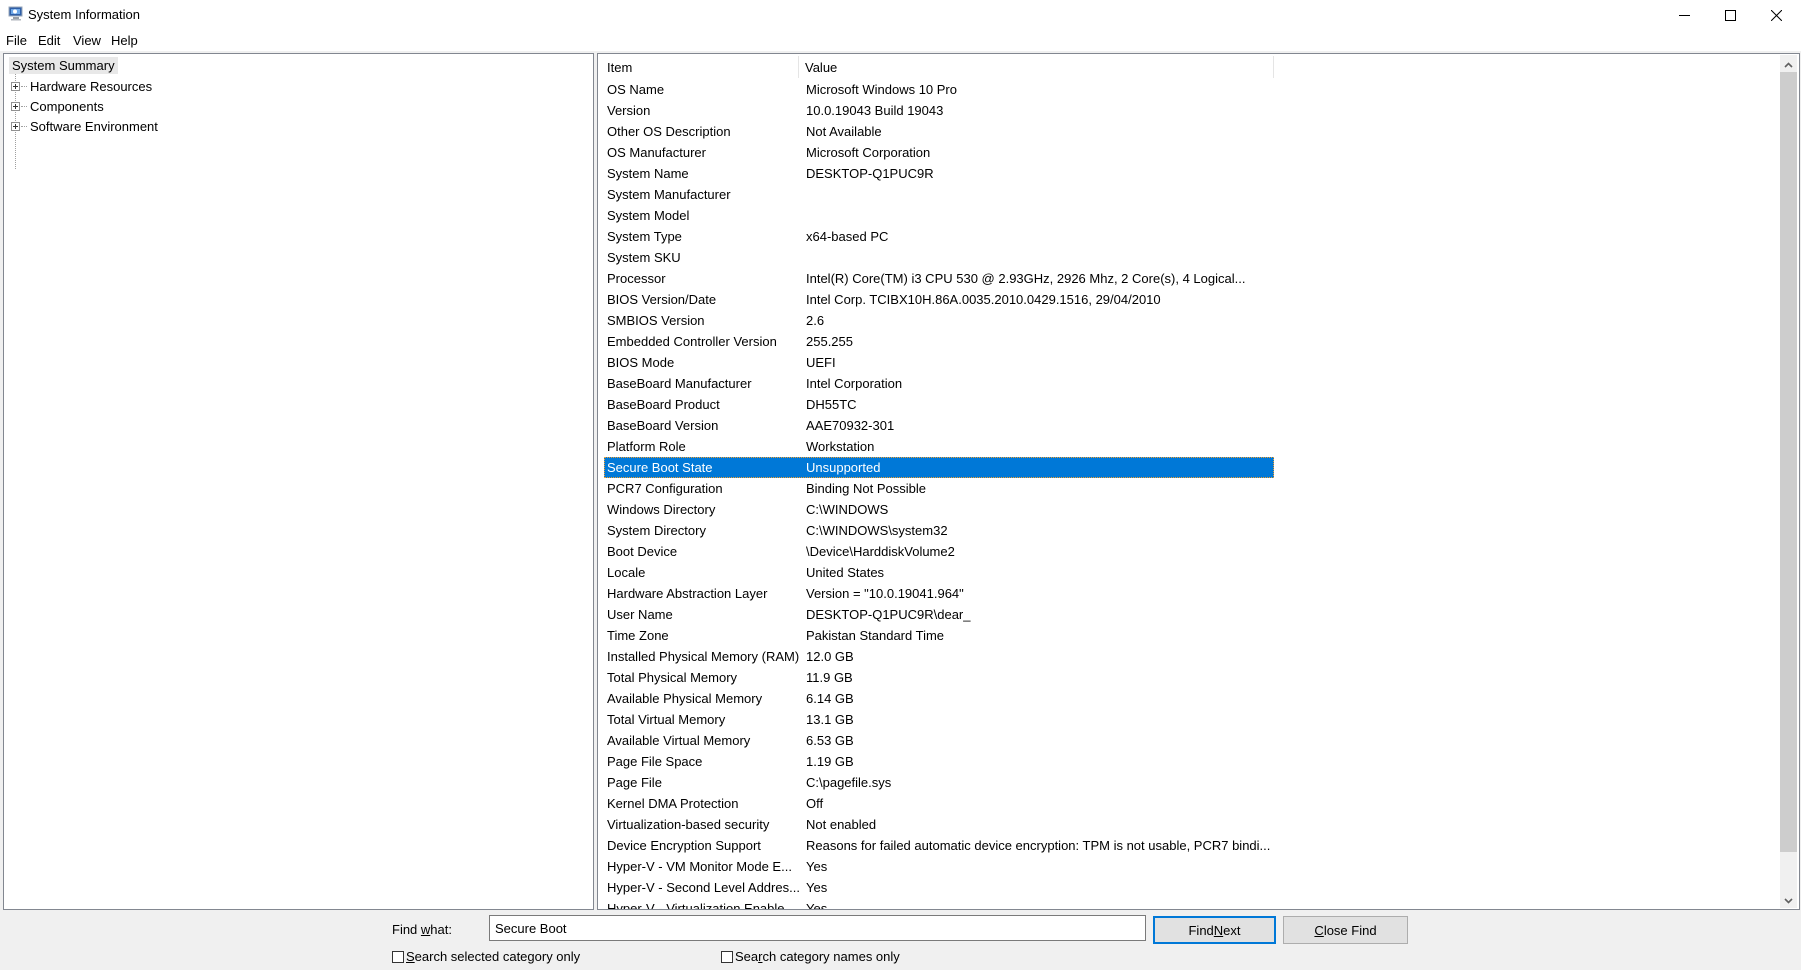 The image size is (1801, 970). What do you see at coordinates (672, 677) in the screenshot?
I see `item-cell: Total Physical Memory` at bounding box center [672, 677].